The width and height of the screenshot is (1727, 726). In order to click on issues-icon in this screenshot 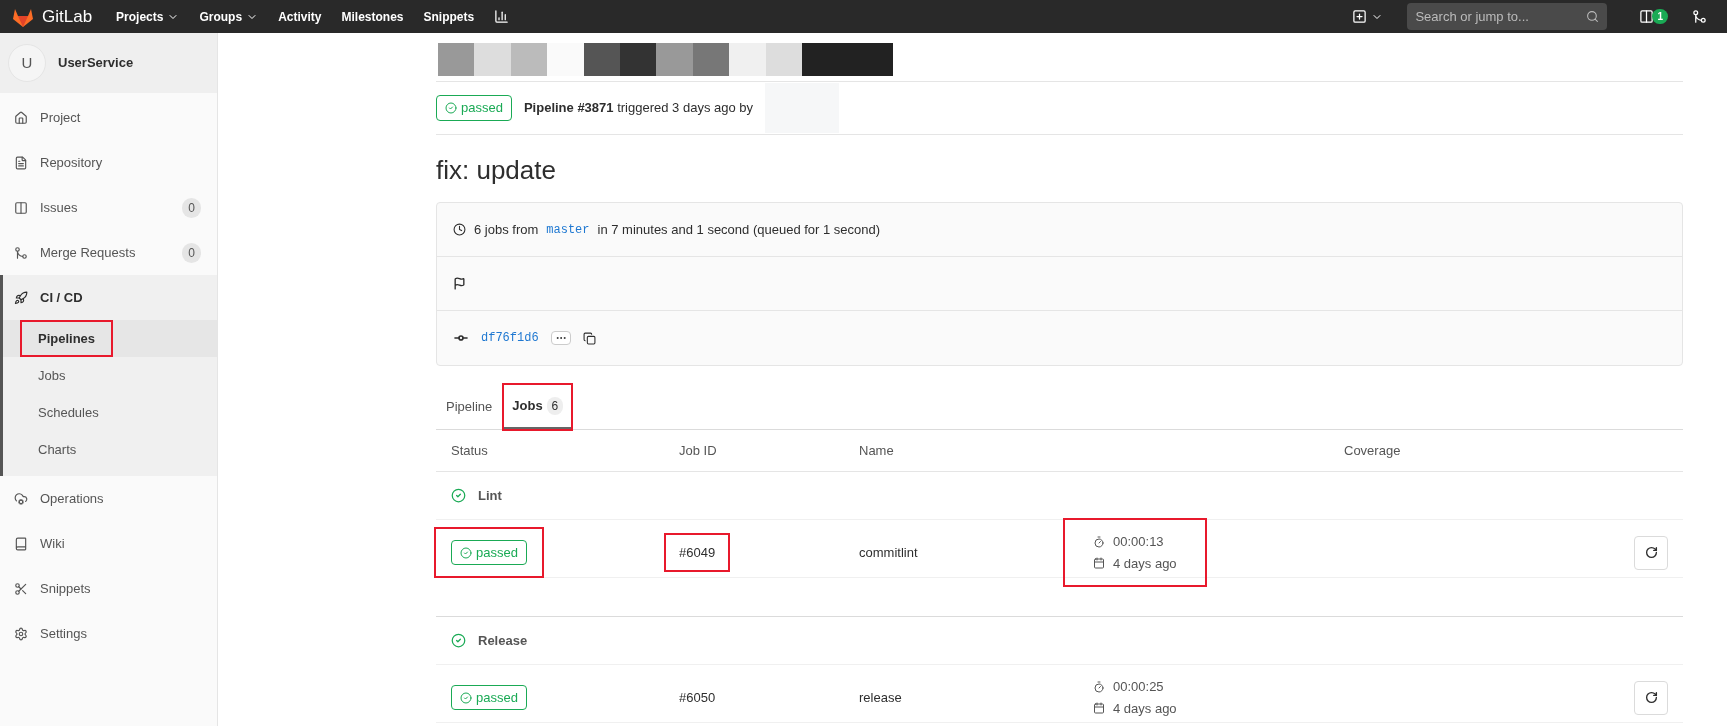, I will do `click(21, 207)`.